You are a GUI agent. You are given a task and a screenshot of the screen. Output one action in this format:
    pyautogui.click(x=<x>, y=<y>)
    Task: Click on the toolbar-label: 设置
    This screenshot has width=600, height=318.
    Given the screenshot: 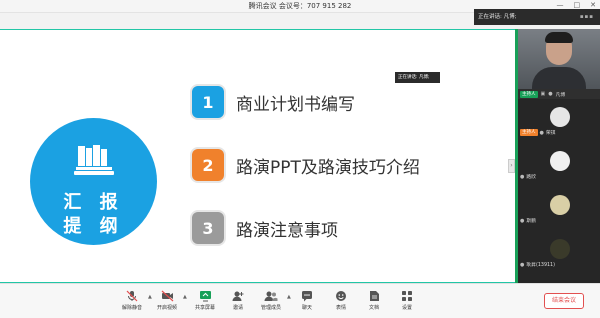 What is the action you would take?
    pyautogui.click(x=406, y=308)
    